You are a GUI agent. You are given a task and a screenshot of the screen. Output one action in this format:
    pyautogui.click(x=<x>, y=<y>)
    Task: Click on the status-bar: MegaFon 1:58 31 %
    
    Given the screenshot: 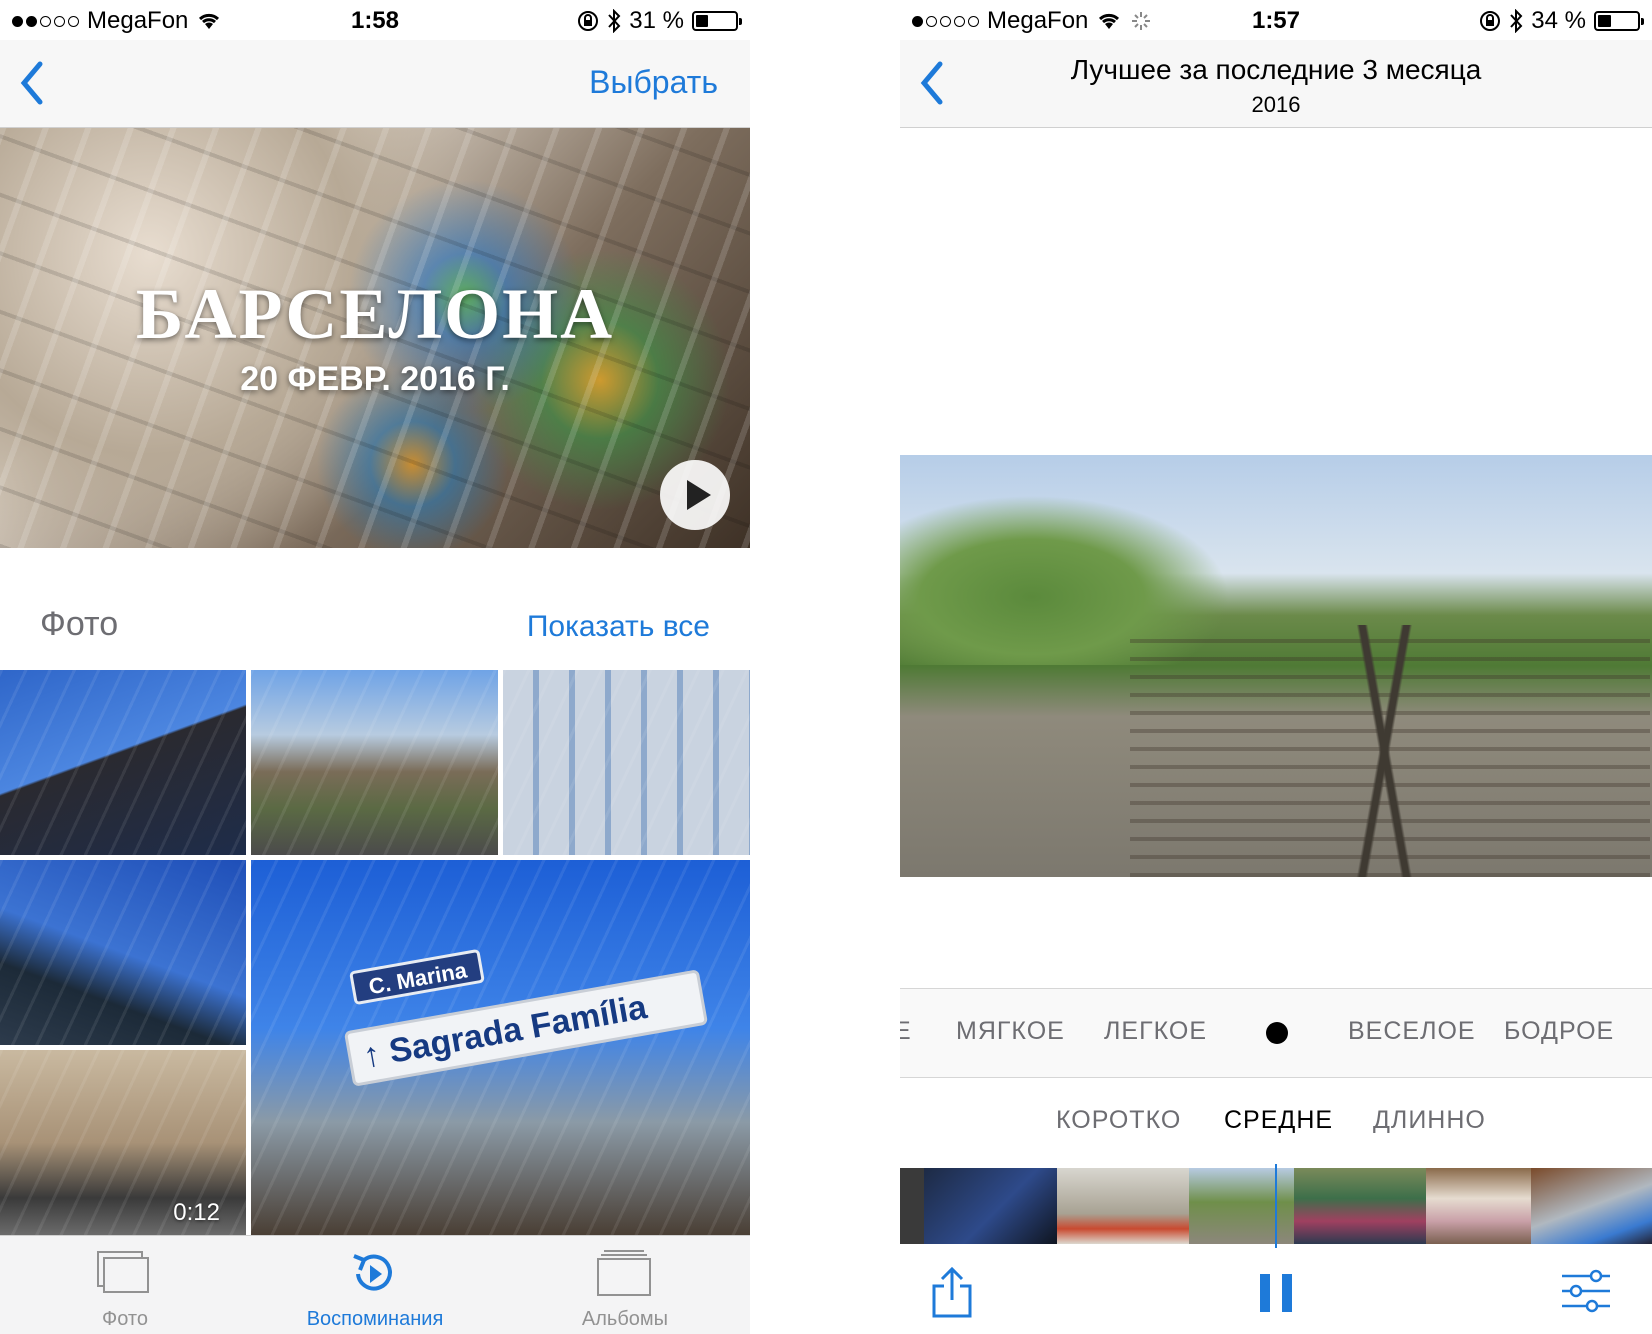 What is the action you would take?
    pyautogui.click(x=375, y=20)
    